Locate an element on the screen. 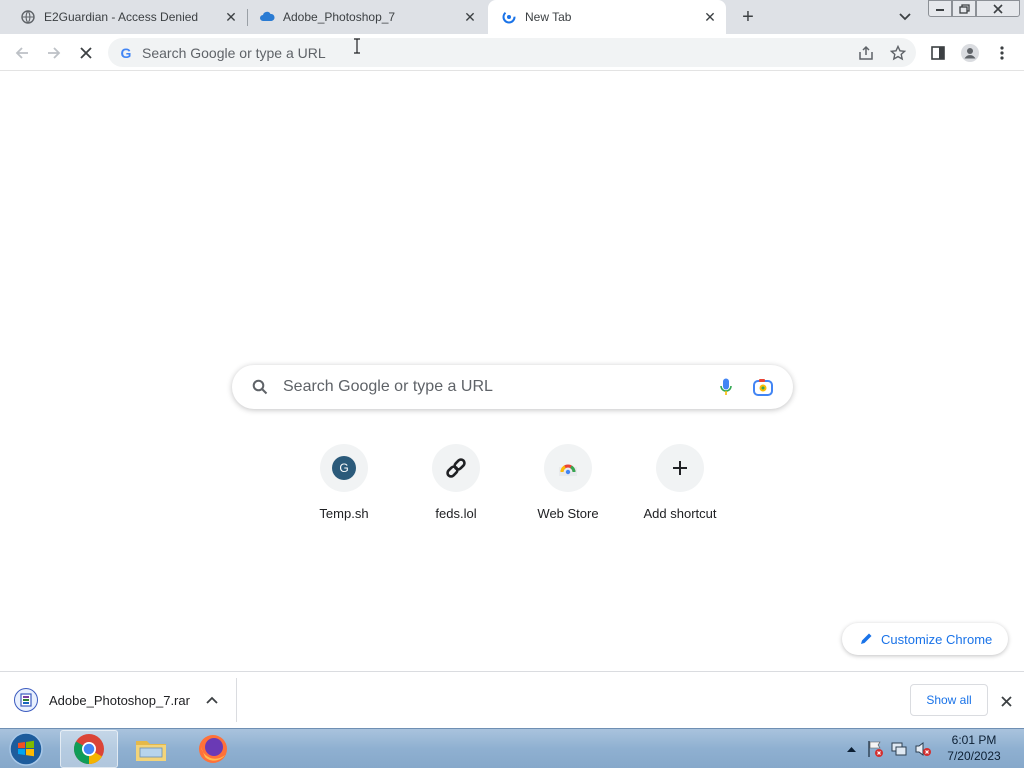  download-file-name: Adobe_Photoshop_7.rar is located at coordinates (119, 700).